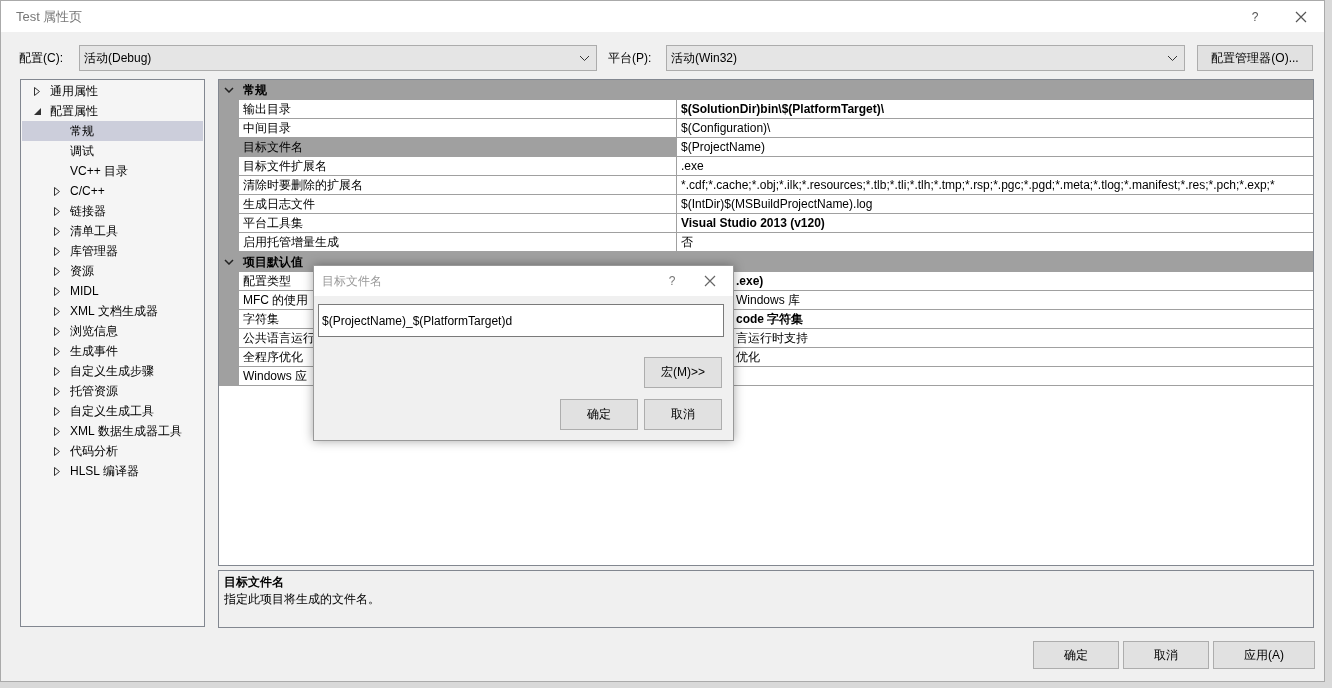 Image resolution: width=1332 pixels, height=688 pixels. Describe the element at coordinates (112, 111) in the screenshot. I see `tree-item: 配置属性` at that location.